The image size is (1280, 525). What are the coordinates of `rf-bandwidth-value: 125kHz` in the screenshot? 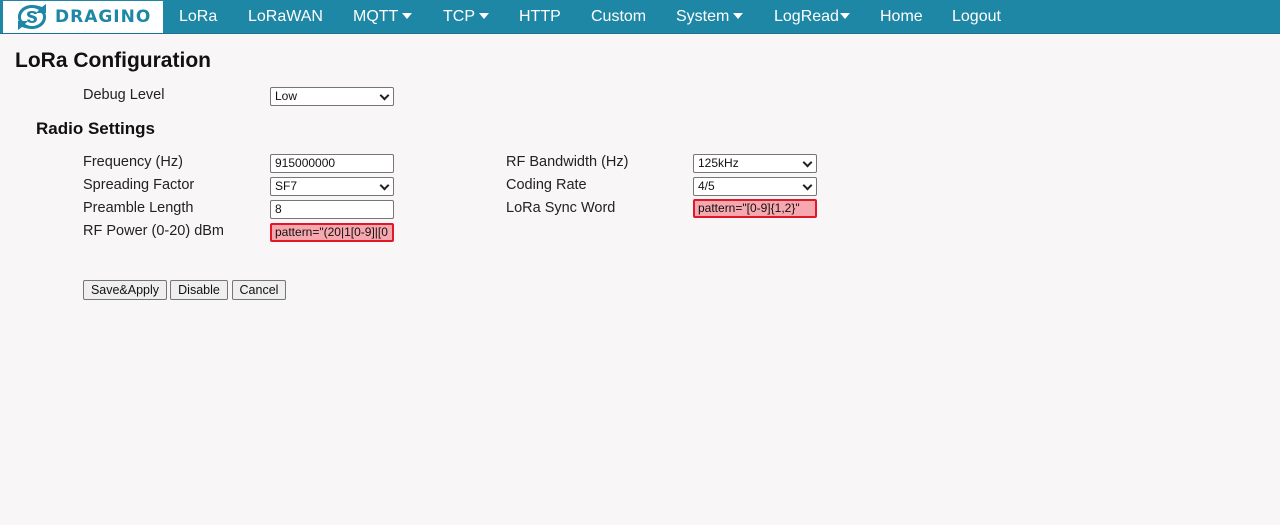 It's located at (718, 163).